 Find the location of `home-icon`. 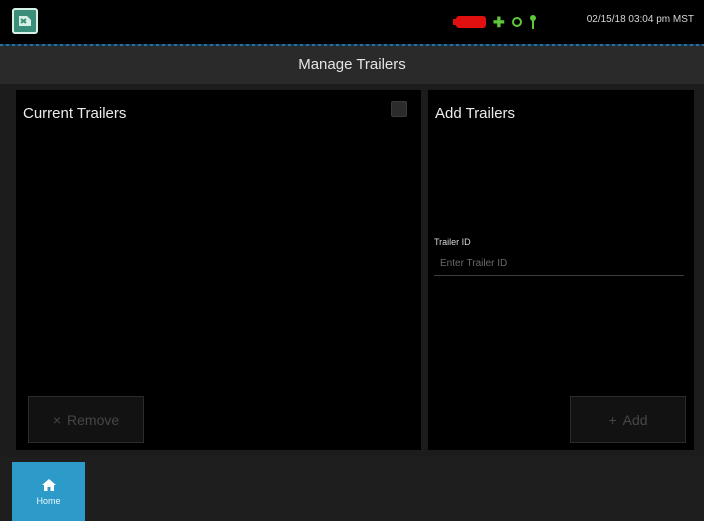

home-icon is located at coordinates (48, 484).